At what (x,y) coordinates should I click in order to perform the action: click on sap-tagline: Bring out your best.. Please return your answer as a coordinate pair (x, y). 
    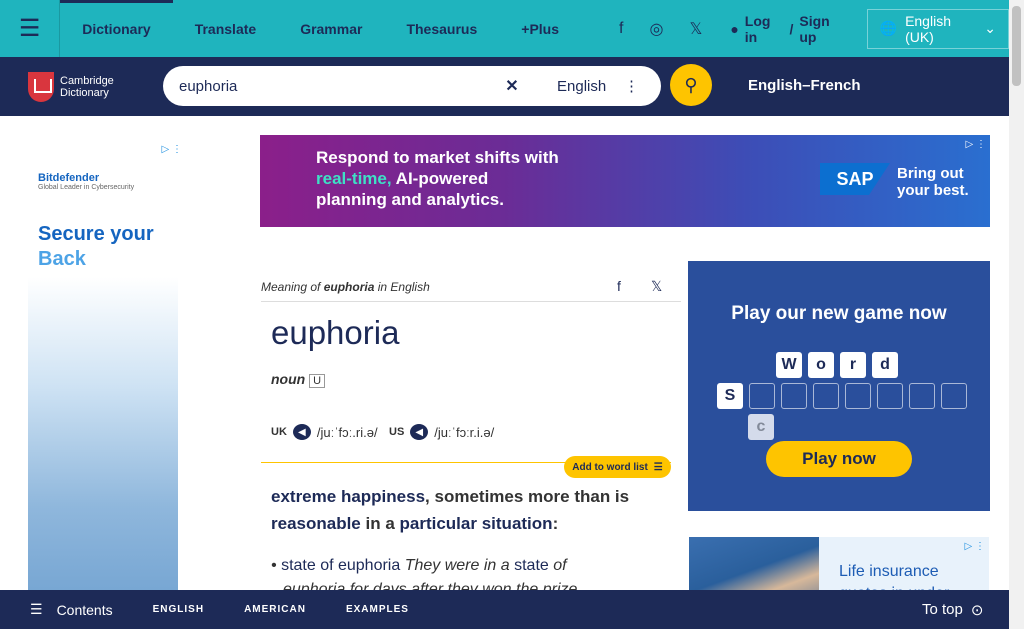
    Looking at the image, I should click on (933, 182).